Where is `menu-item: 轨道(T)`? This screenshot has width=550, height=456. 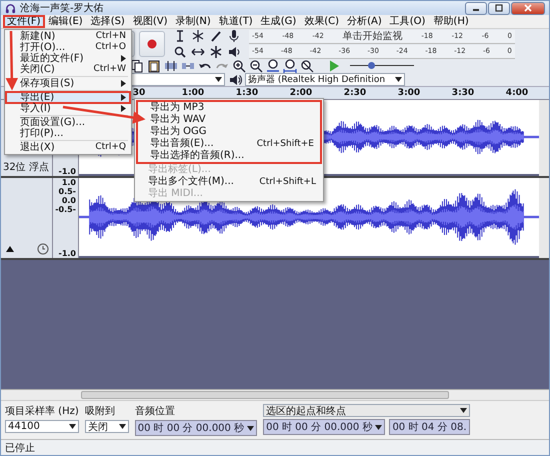
menu-item: 轨道(T) is located at coordinates (235, 21).